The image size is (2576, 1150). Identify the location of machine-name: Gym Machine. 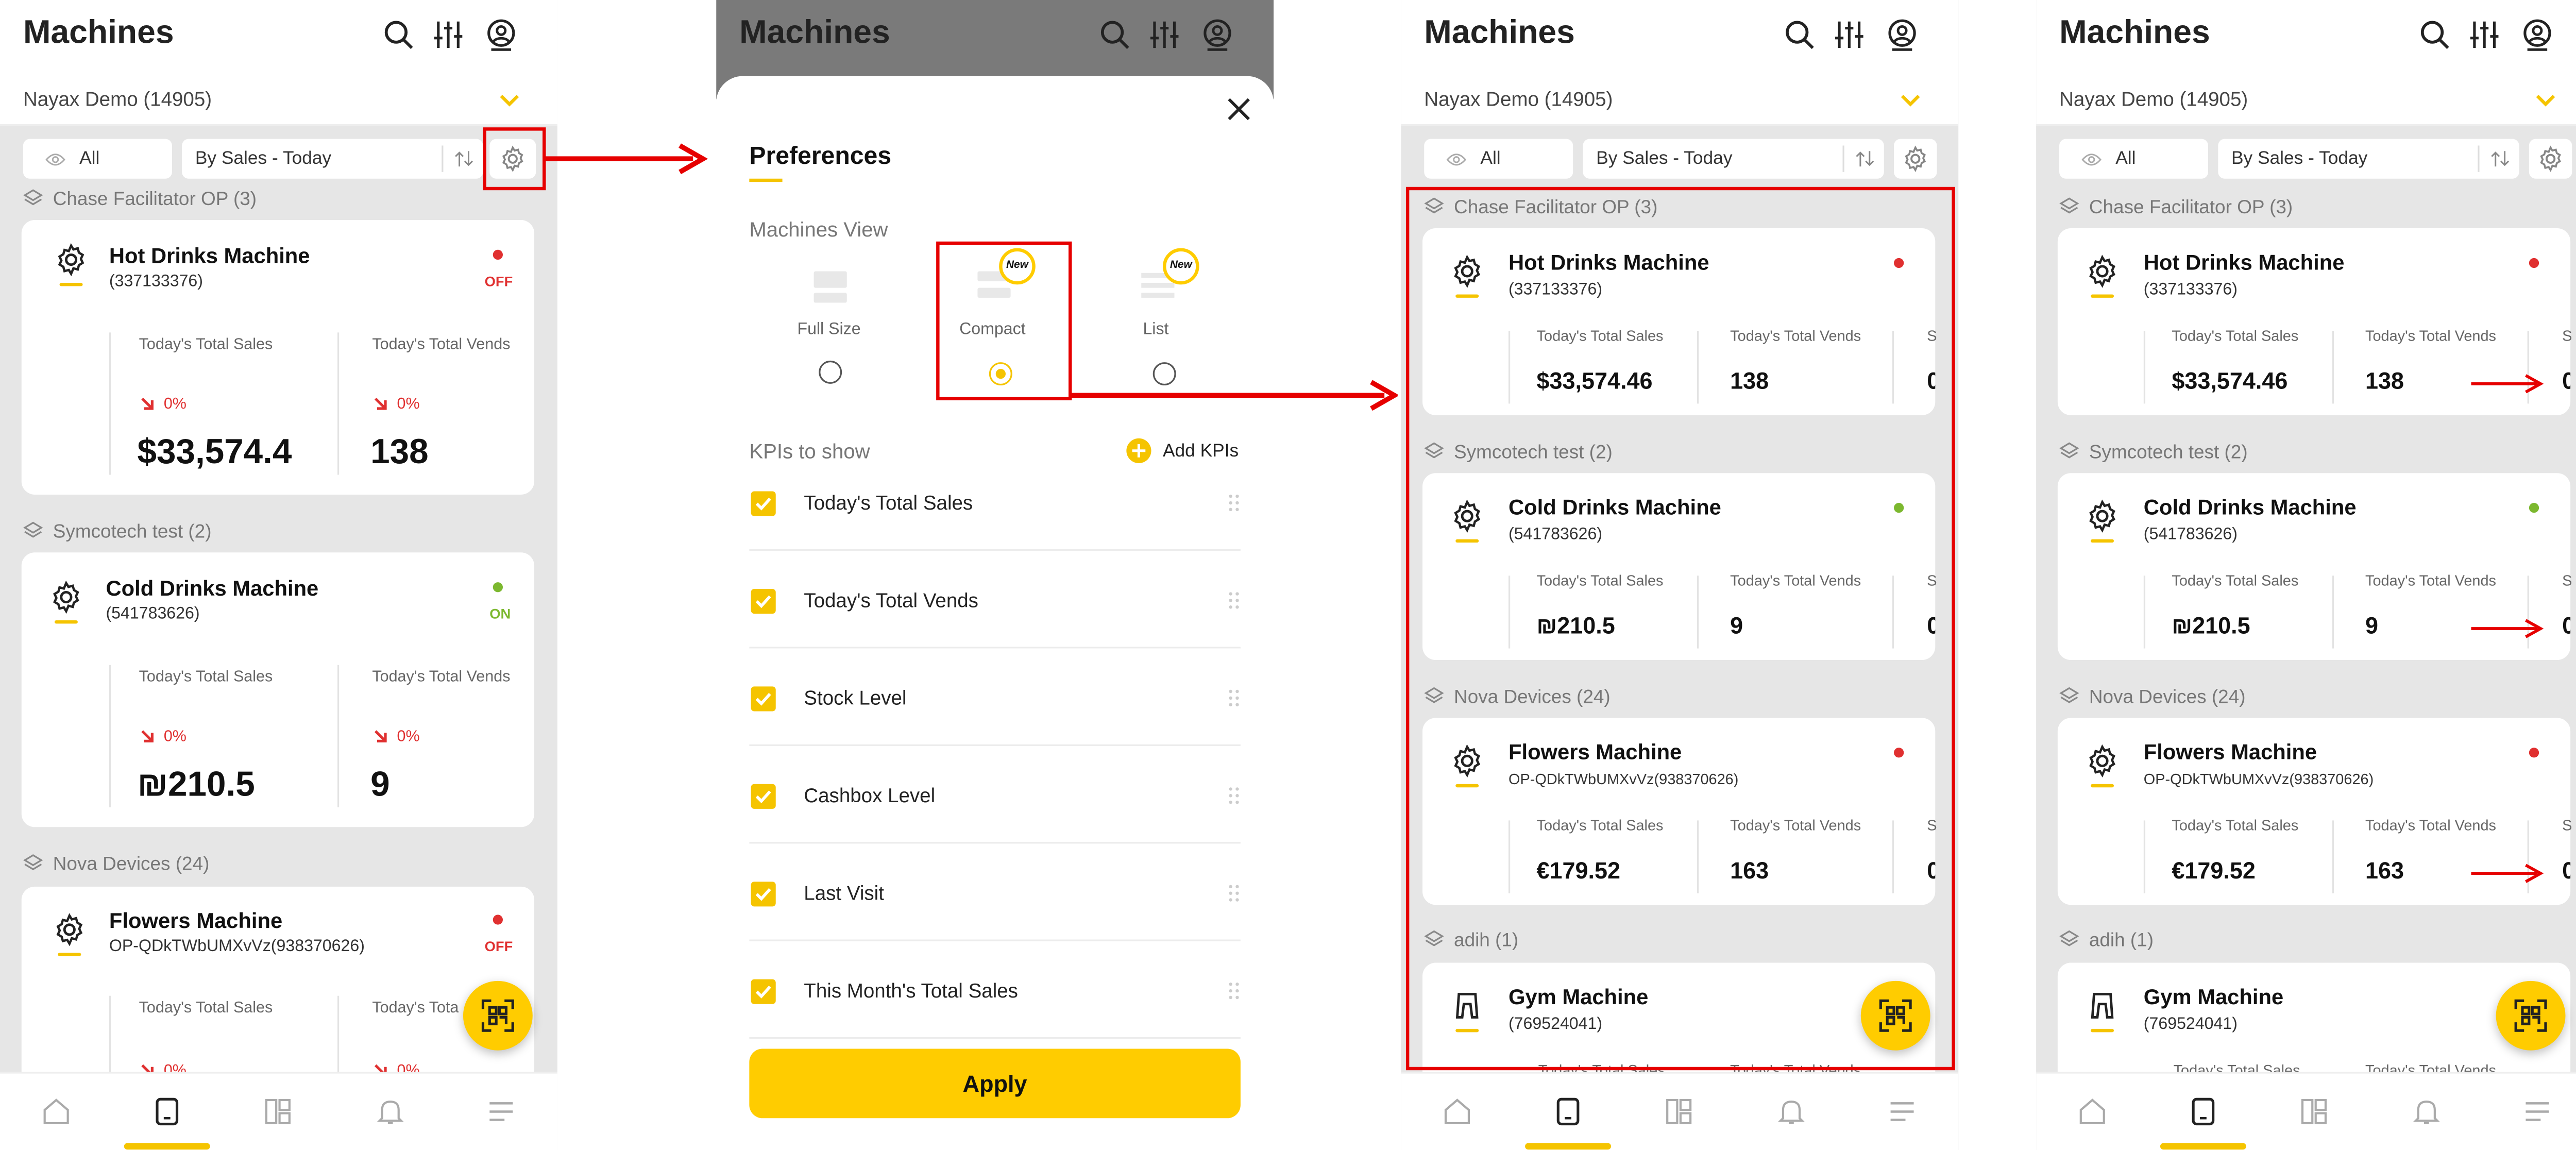
(2213, 996).